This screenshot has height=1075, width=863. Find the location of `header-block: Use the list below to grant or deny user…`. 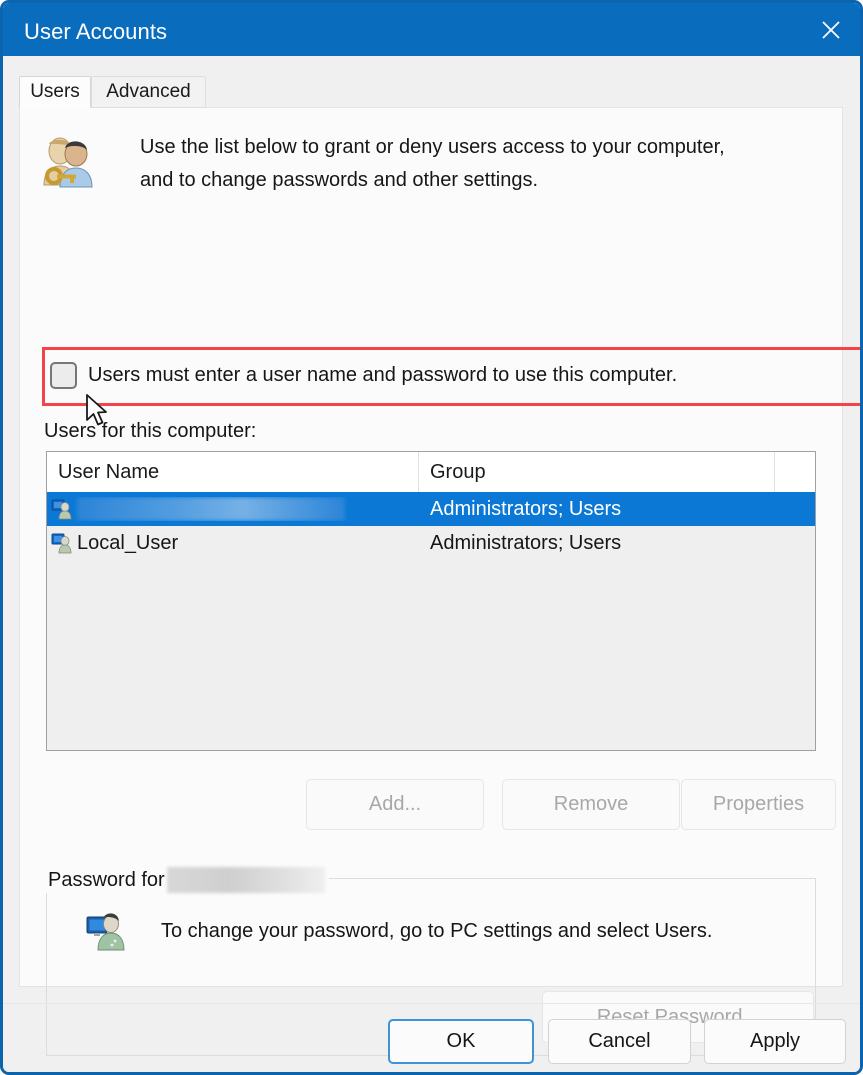

header-block: Use the list below to grant or deny user… is located at coordinates (433, 168).